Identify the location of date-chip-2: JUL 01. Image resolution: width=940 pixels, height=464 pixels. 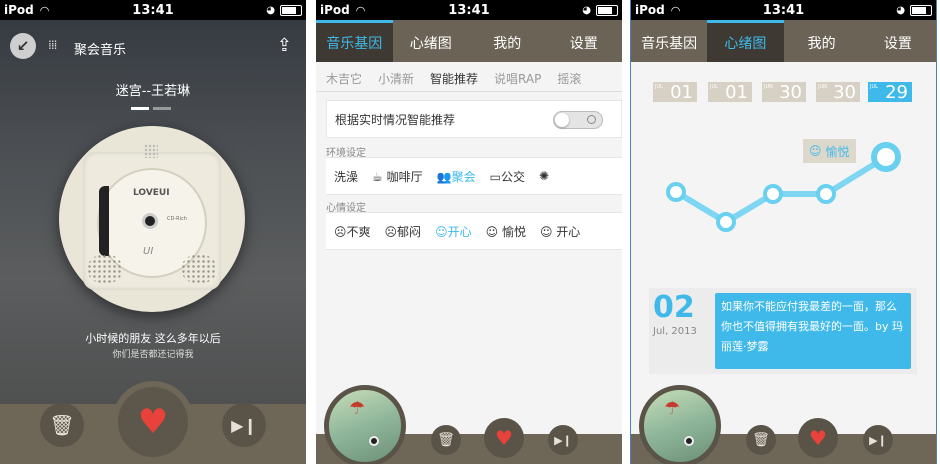
(730, 92).